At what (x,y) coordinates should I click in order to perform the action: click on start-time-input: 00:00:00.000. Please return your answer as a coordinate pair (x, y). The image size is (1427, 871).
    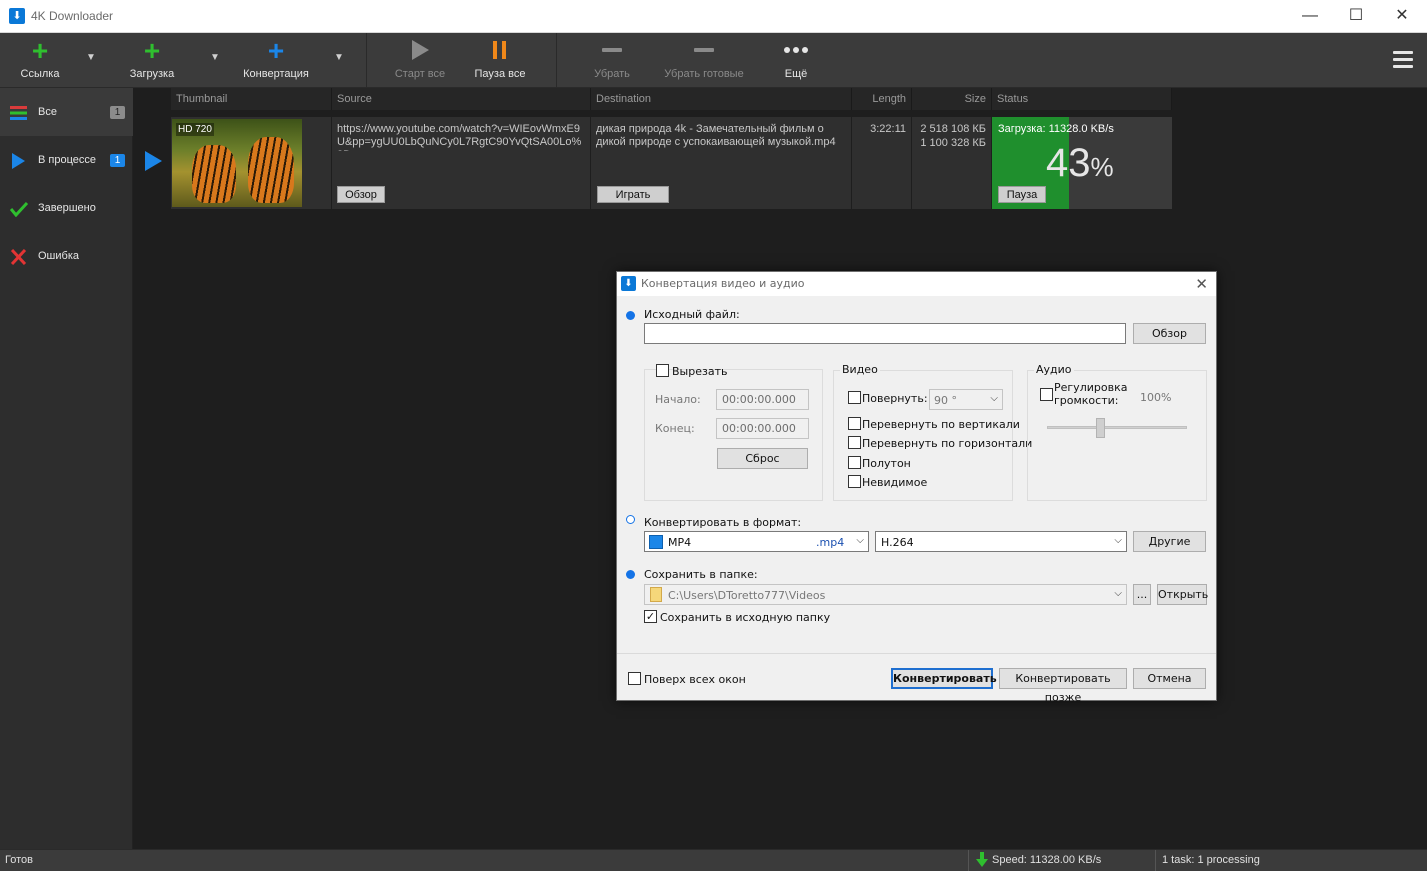
    Looking at the image, I should click on (762, 399).